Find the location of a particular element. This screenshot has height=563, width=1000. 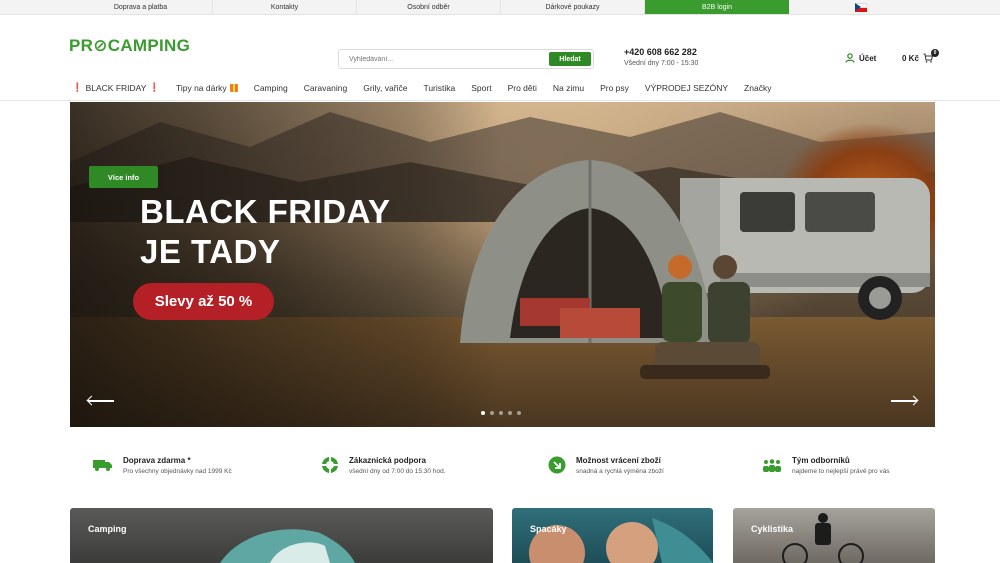

category-tile-sleeping-bags: Spacáky is located at coordinates (612, 535).